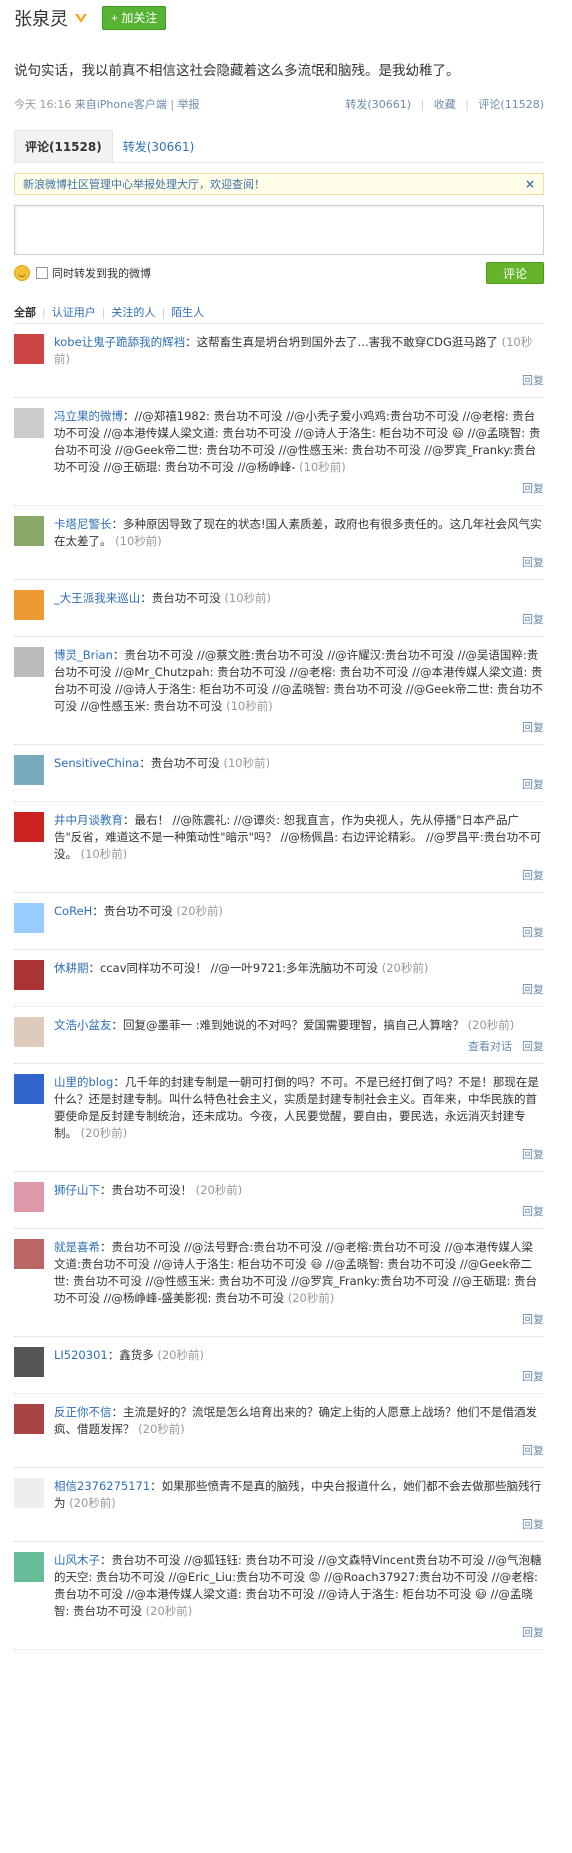 The width and height of the screenshot is (572, 1853). I want to click on comment-author: 就是喜希, so click(77, 1247).